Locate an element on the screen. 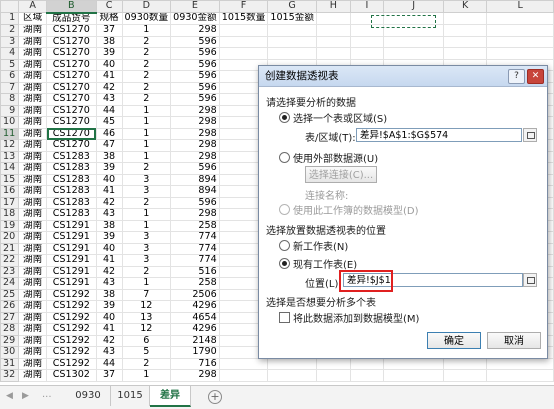 The image size is (554, 409). column-header: F is located at coordinates (243, 6).